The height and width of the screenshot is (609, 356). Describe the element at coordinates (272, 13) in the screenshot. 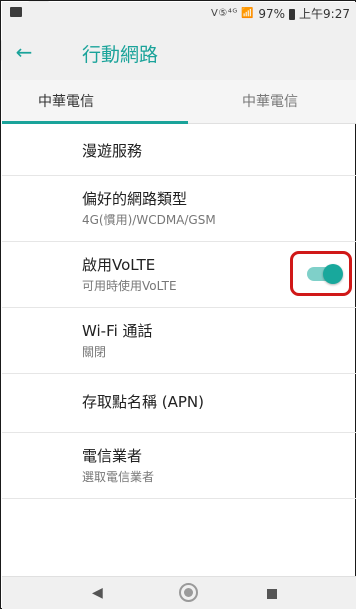

I see `battery-percent: 97%` at that location.